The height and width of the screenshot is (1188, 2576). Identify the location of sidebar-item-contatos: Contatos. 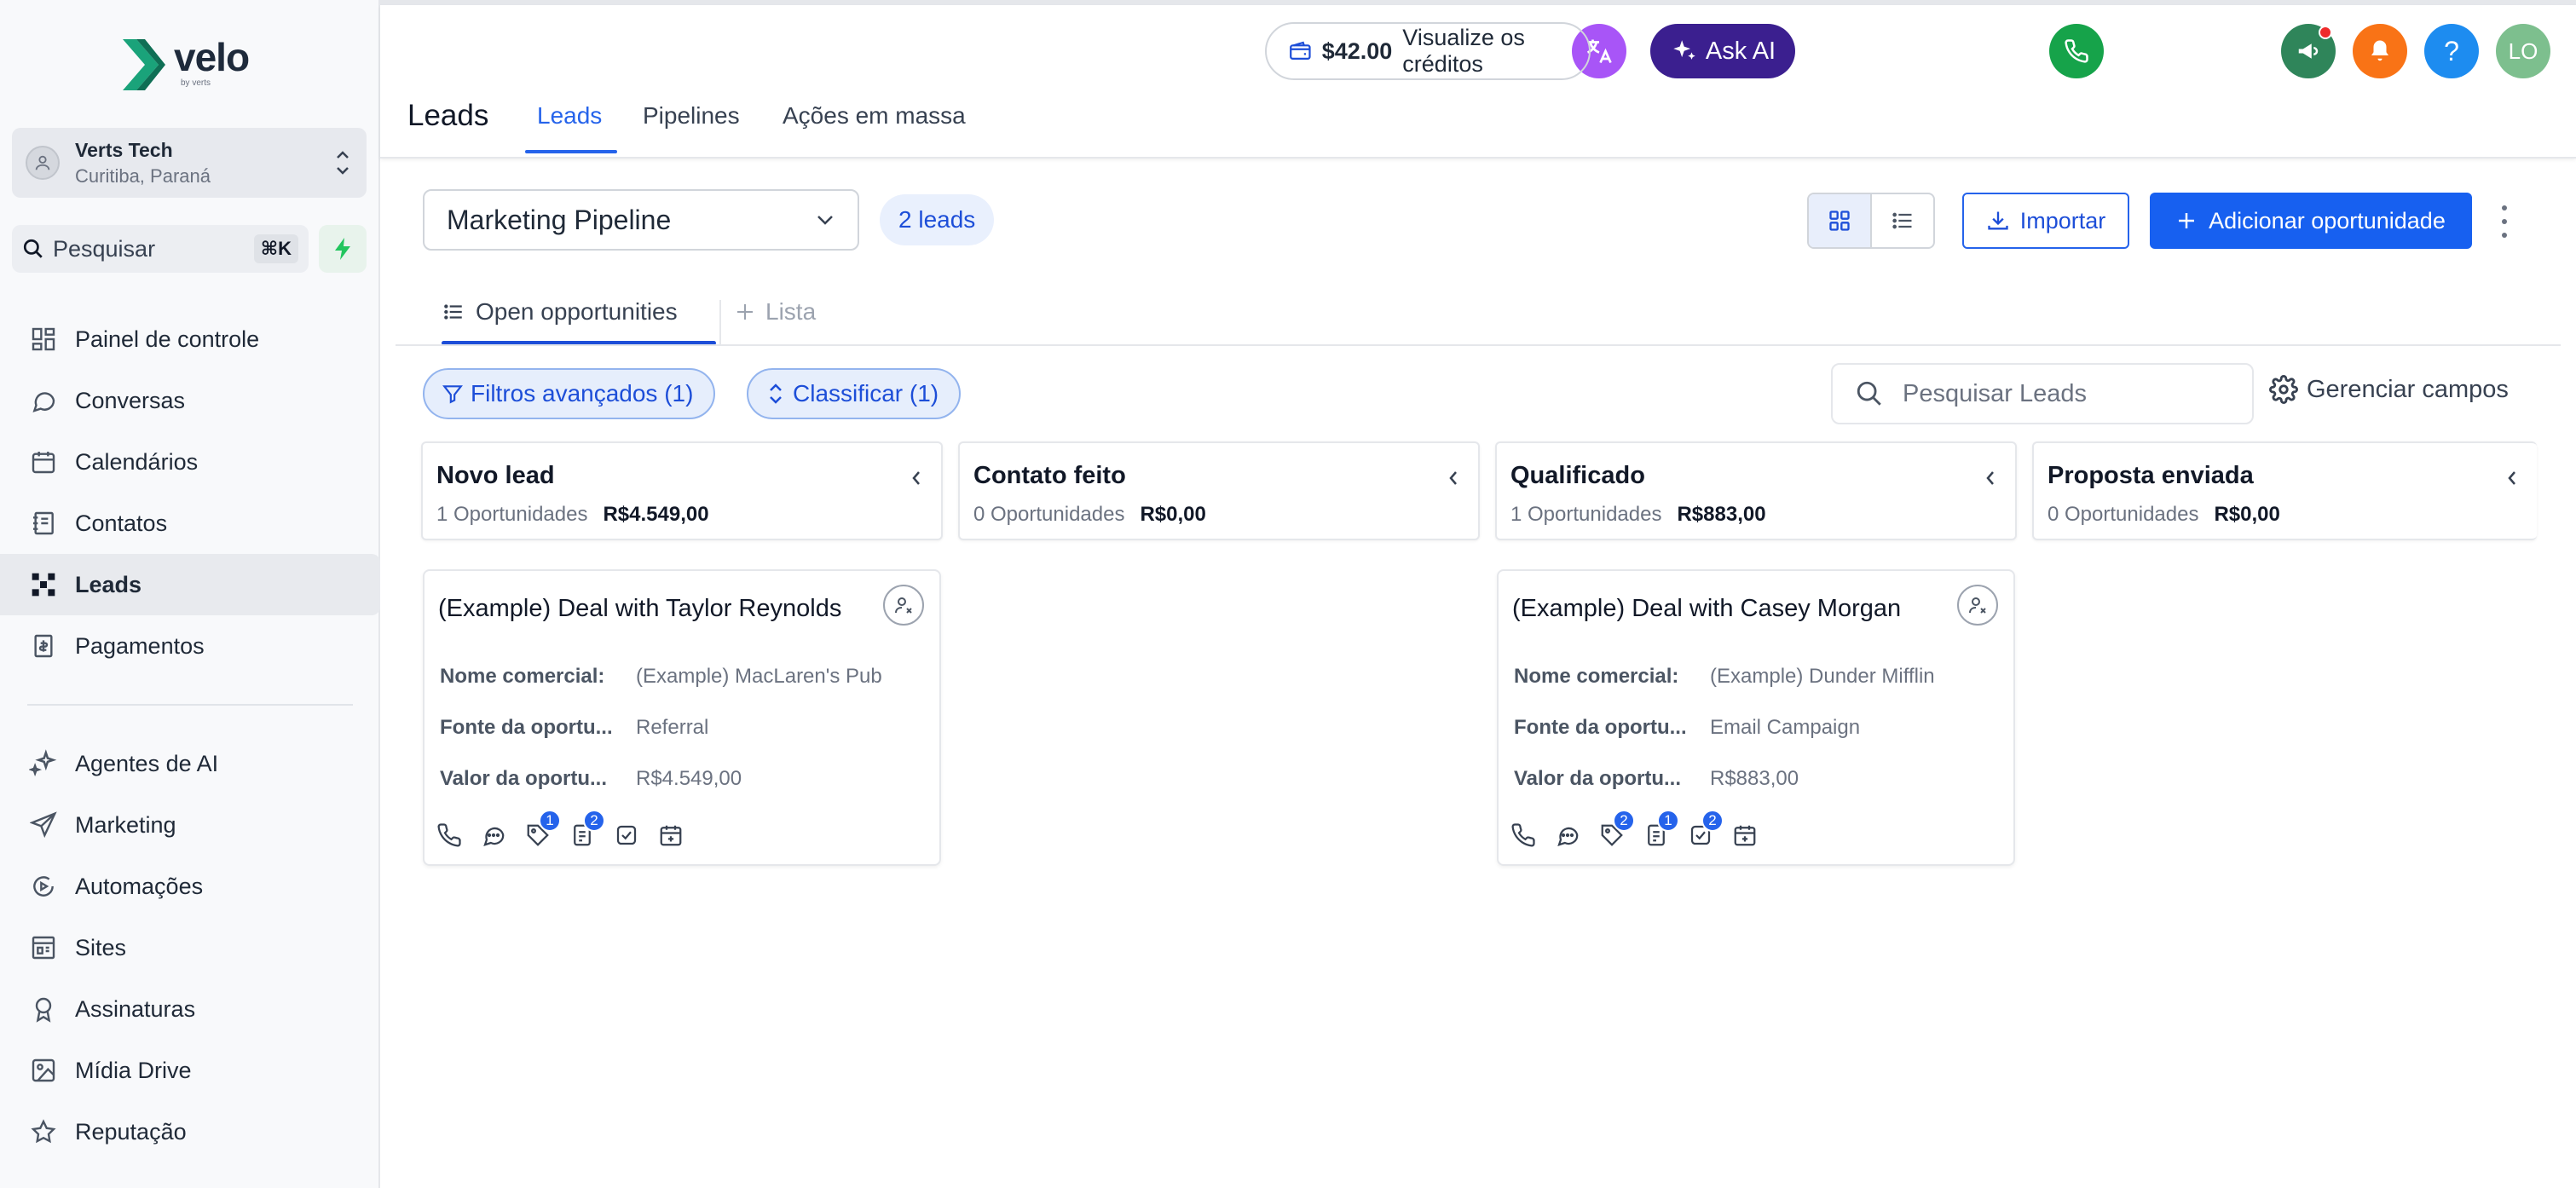
(190, 523).